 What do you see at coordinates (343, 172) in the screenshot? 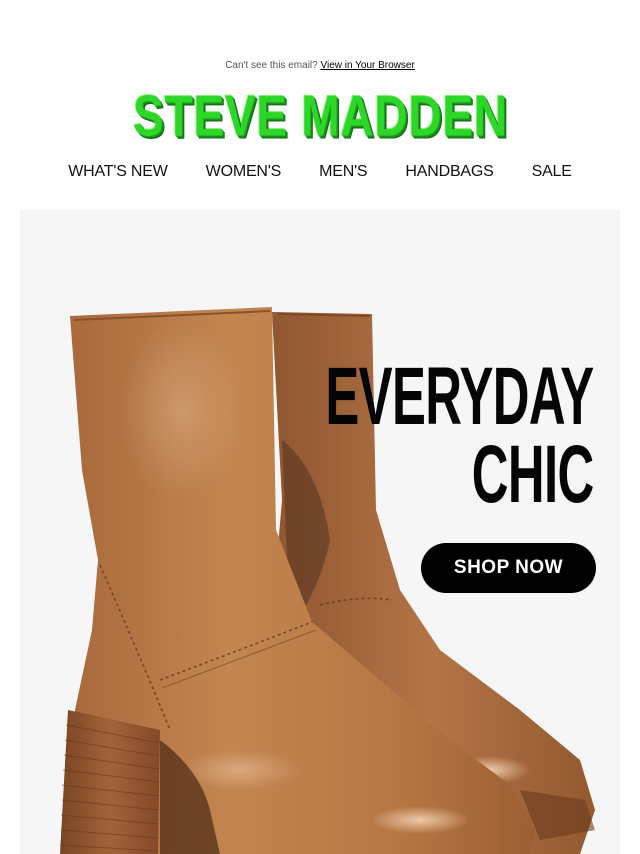
I see `nav-item-mens: MEN'S` at bounding box center [343, 172].